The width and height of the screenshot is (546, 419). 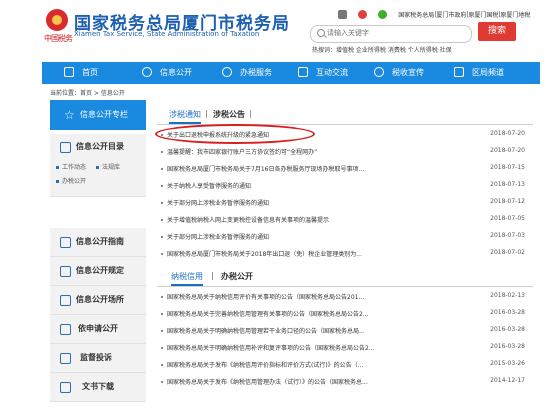 What do you see at coordinates (98, 387) in the screenshot?
I see `sidebar-item-download: 文书下载` at bounding box center [98, 387].